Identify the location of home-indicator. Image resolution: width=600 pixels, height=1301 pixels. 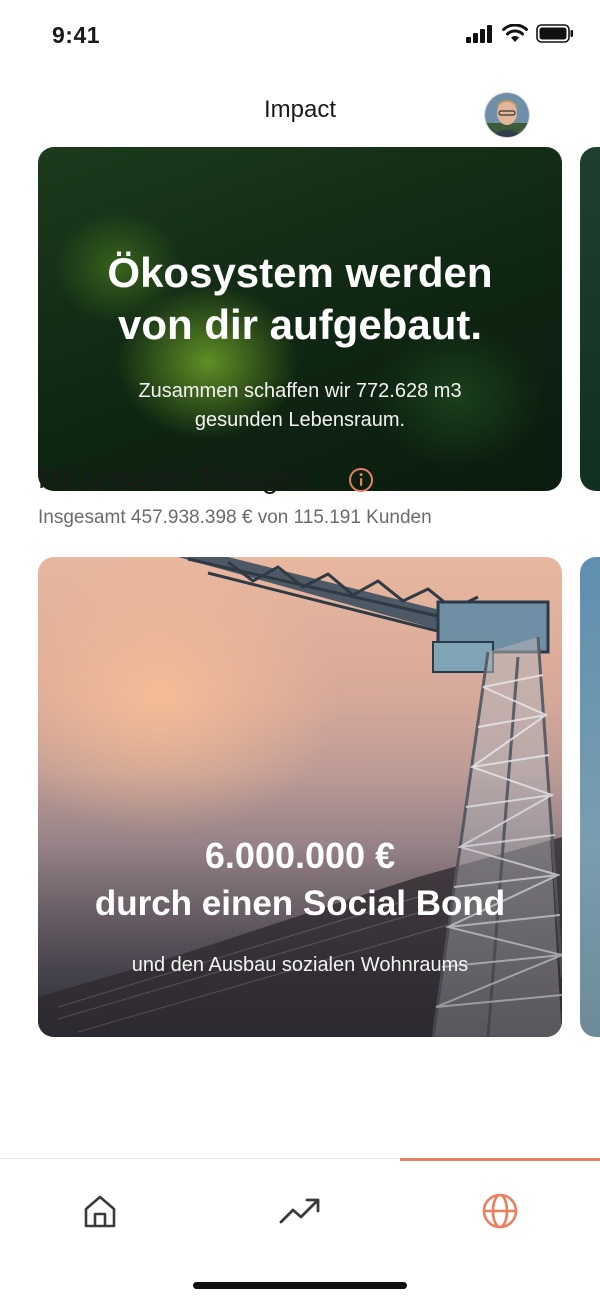
(300, 1285).